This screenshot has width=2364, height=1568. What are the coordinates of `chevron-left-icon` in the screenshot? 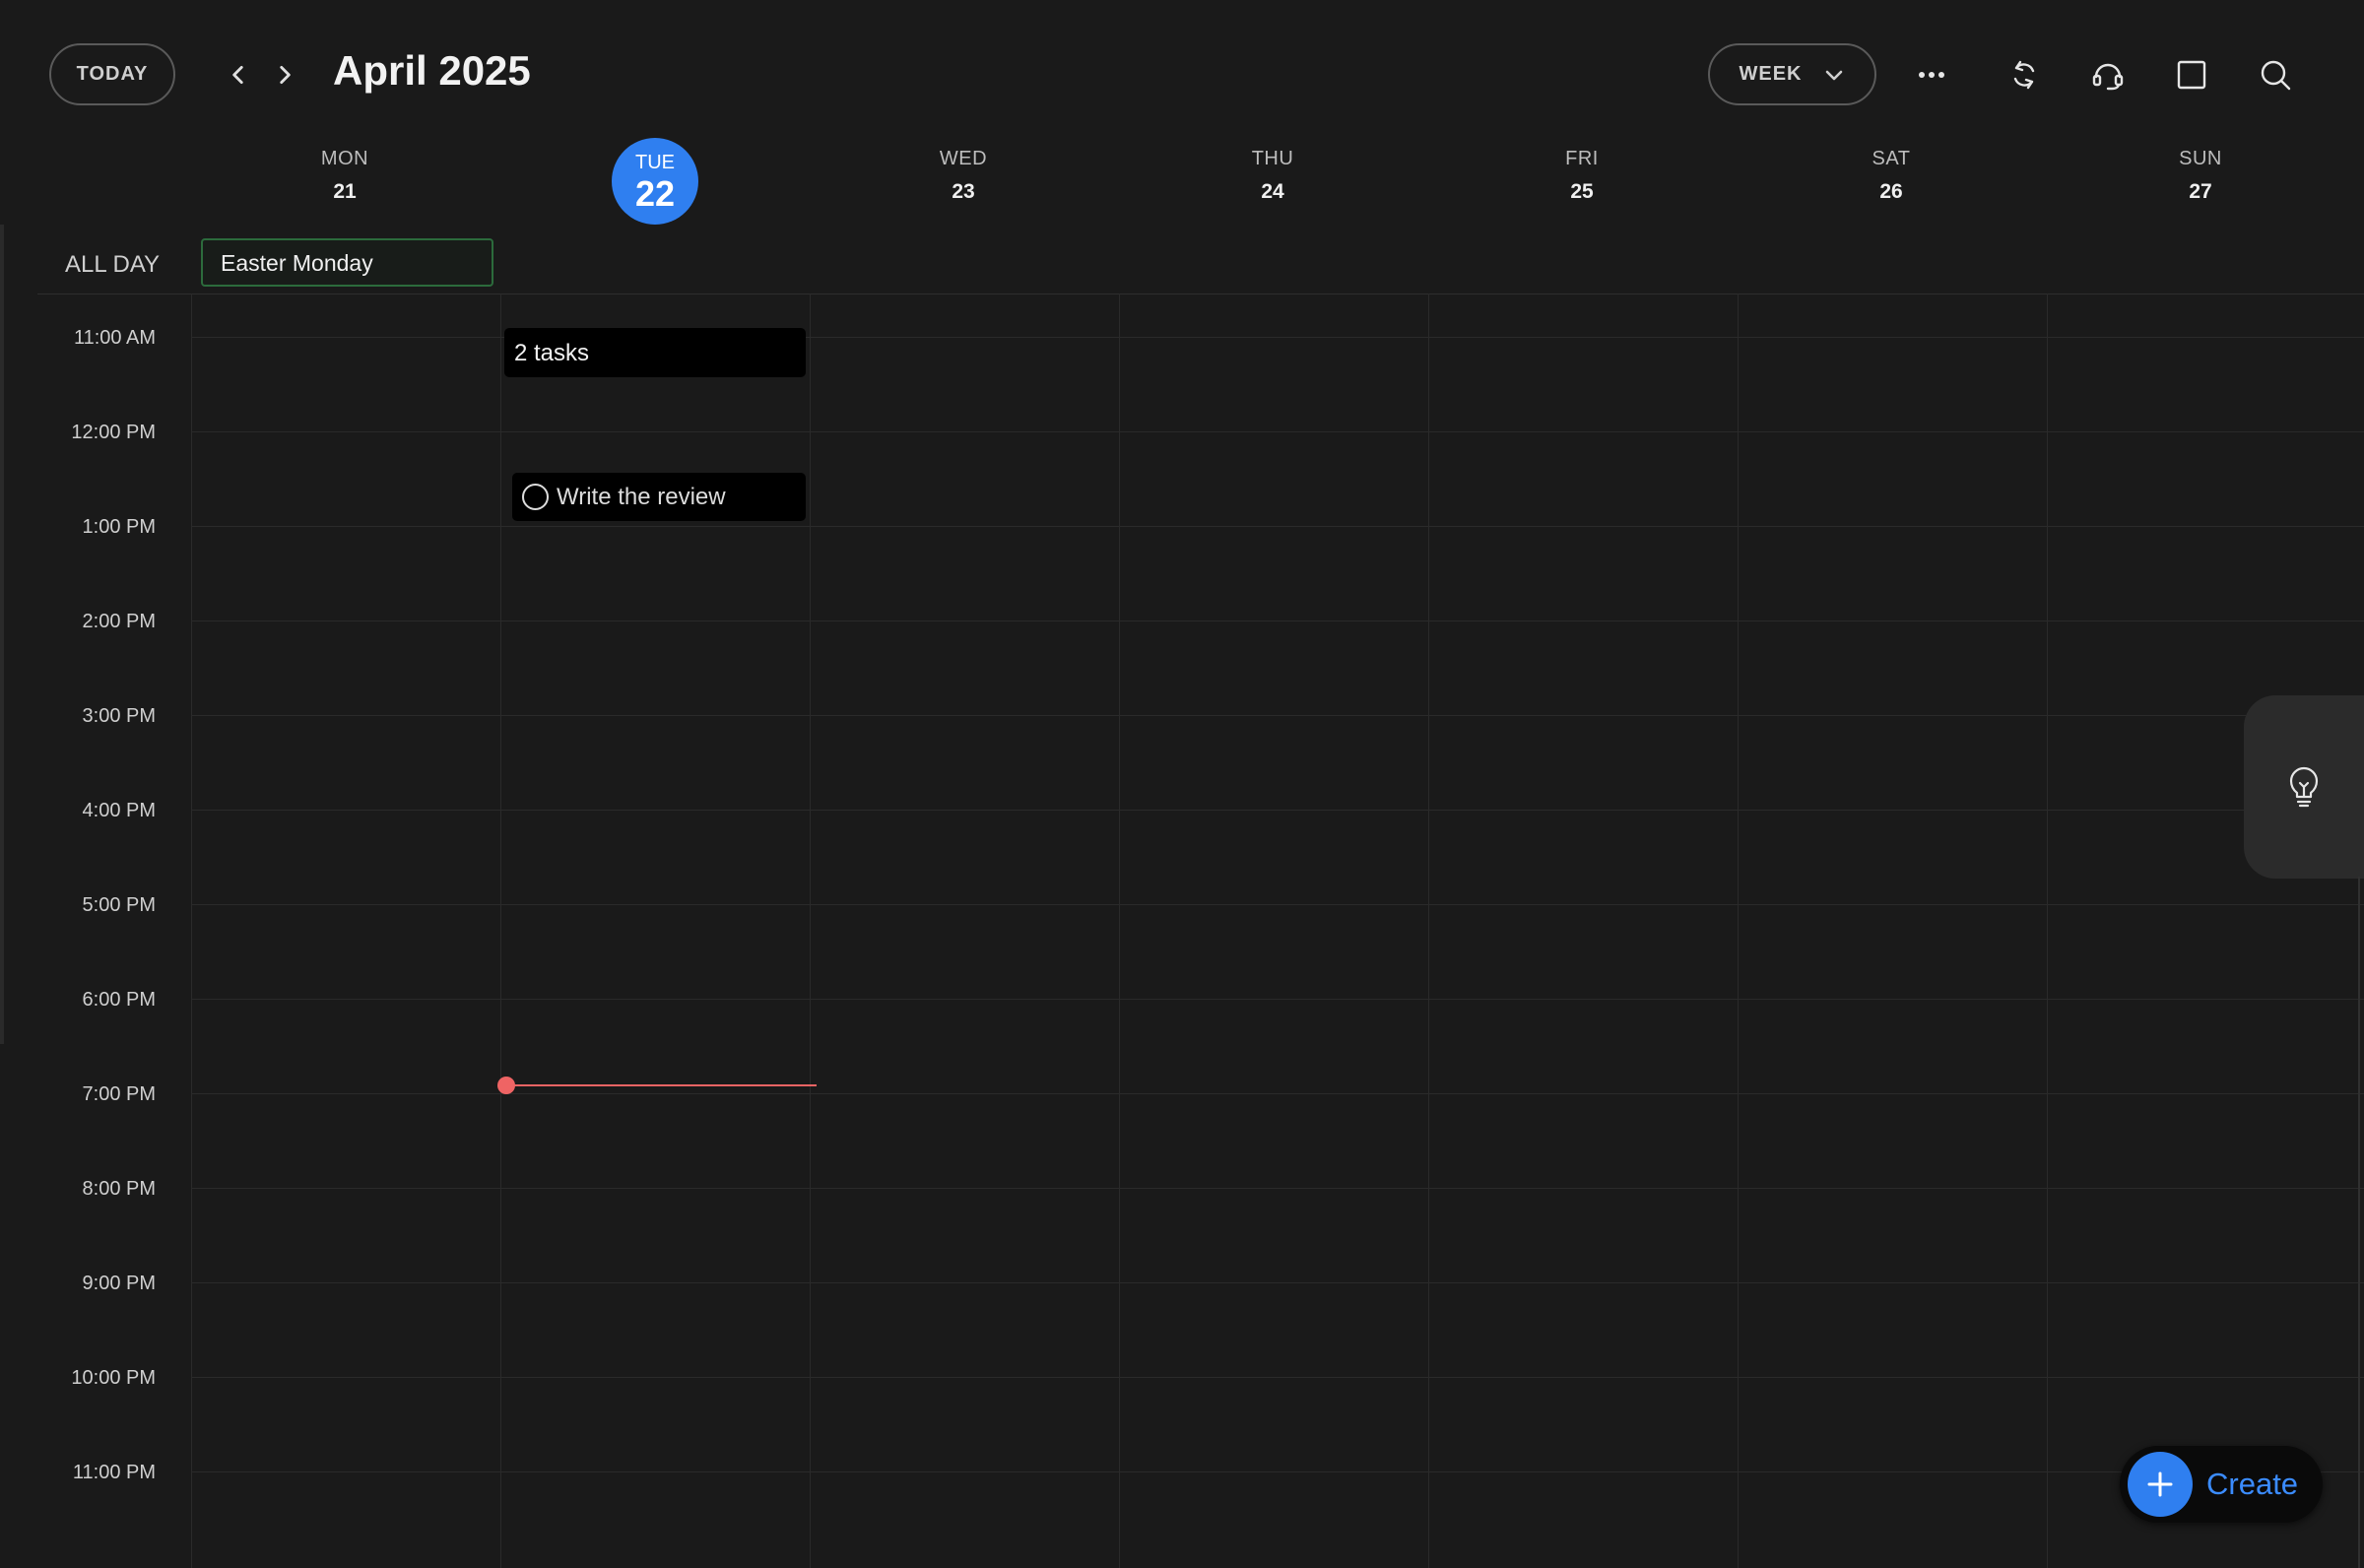 It's located at (237, 75).